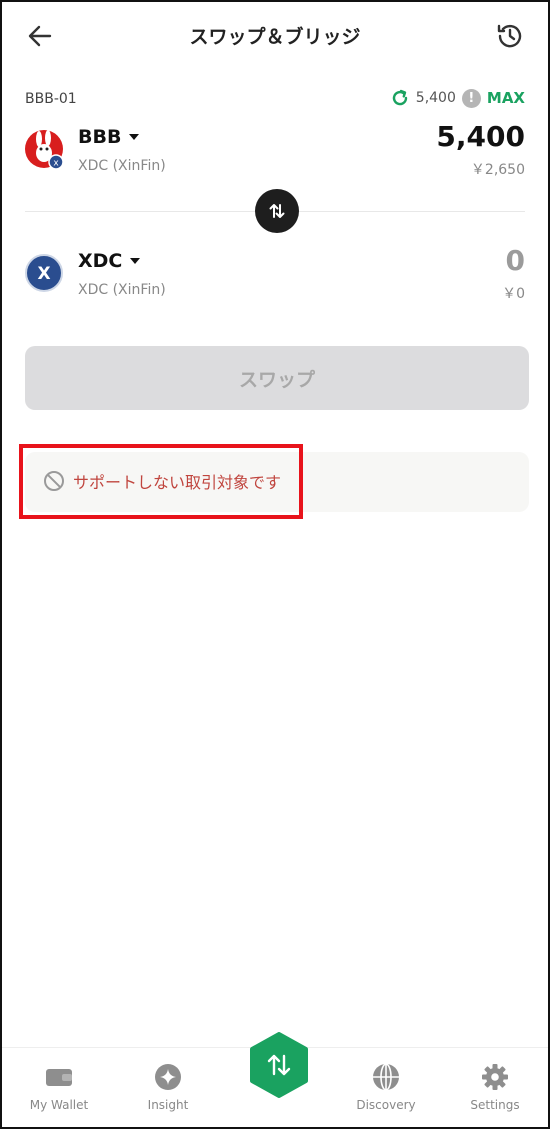  I want to click on sparkle-icon, so click(168, 1077).